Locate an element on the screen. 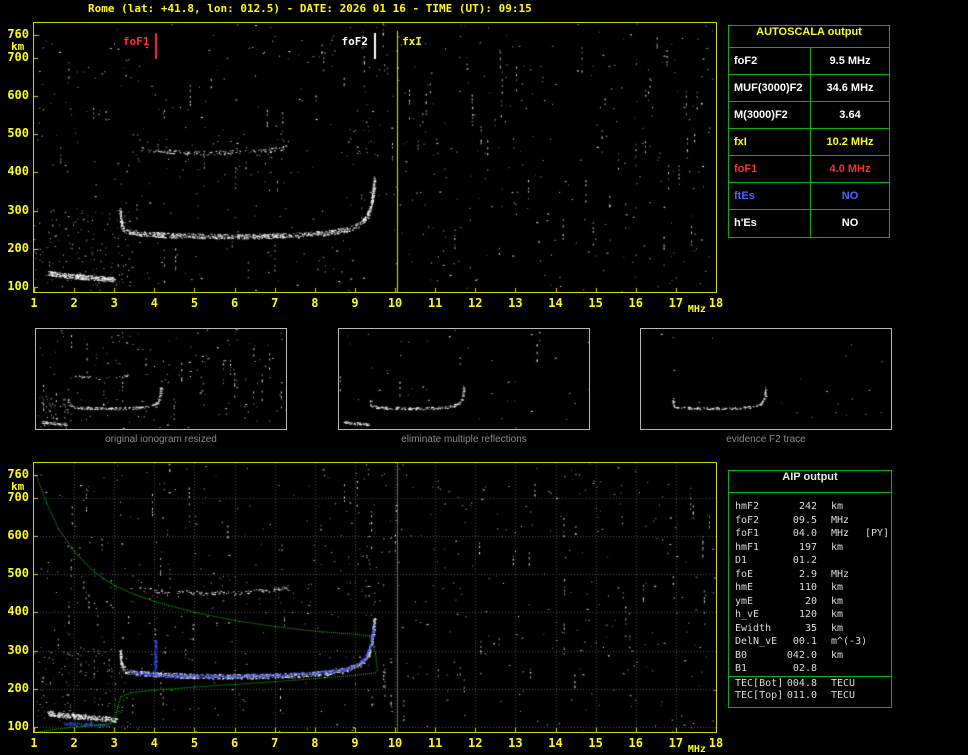 This screenshot has height=755, width=968. x-tick-label: 7 is located at coordinates (275, 303).